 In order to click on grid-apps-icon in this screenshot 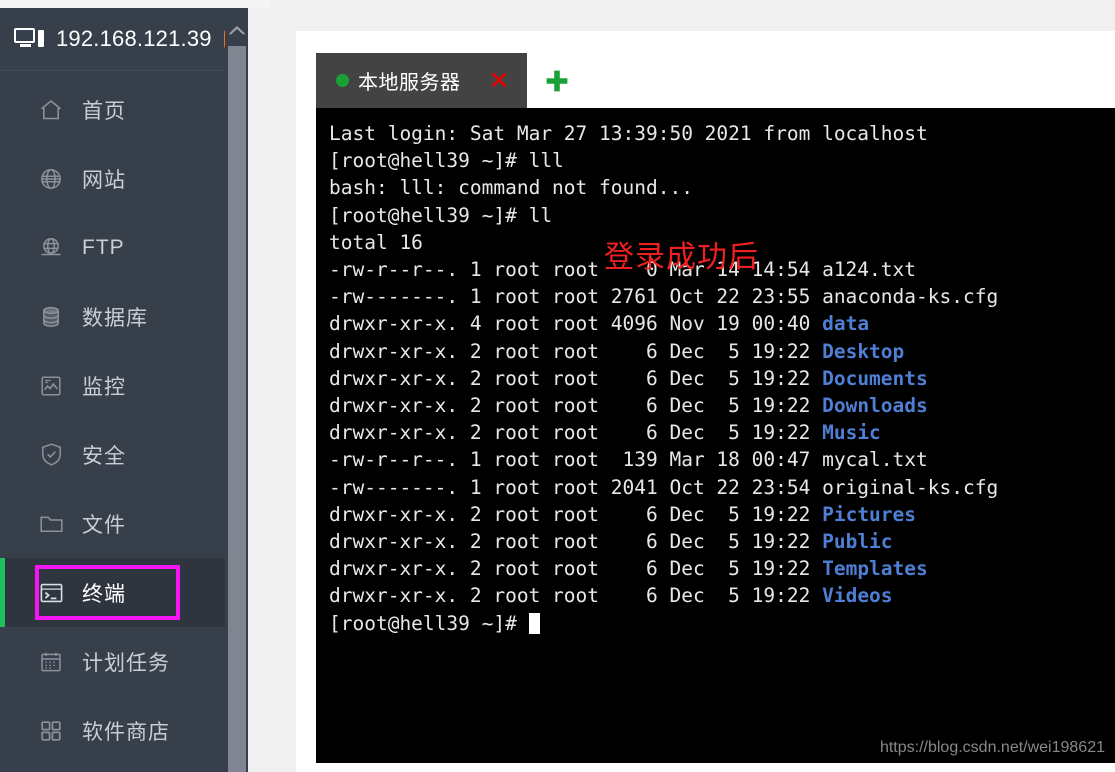, I will do `click(51, 731)`.